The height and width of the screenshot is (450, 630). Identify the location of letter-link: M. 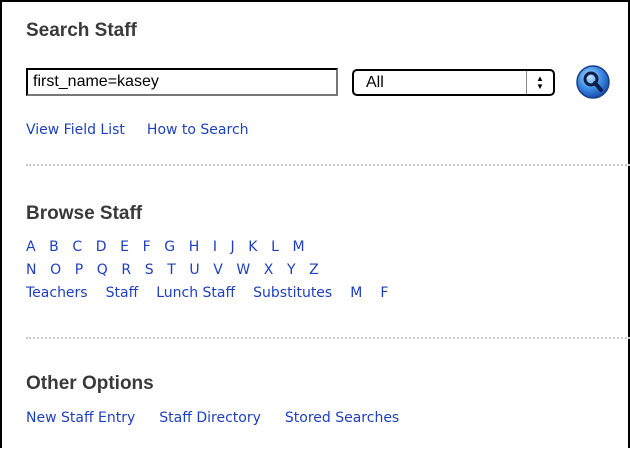
(298, 247).